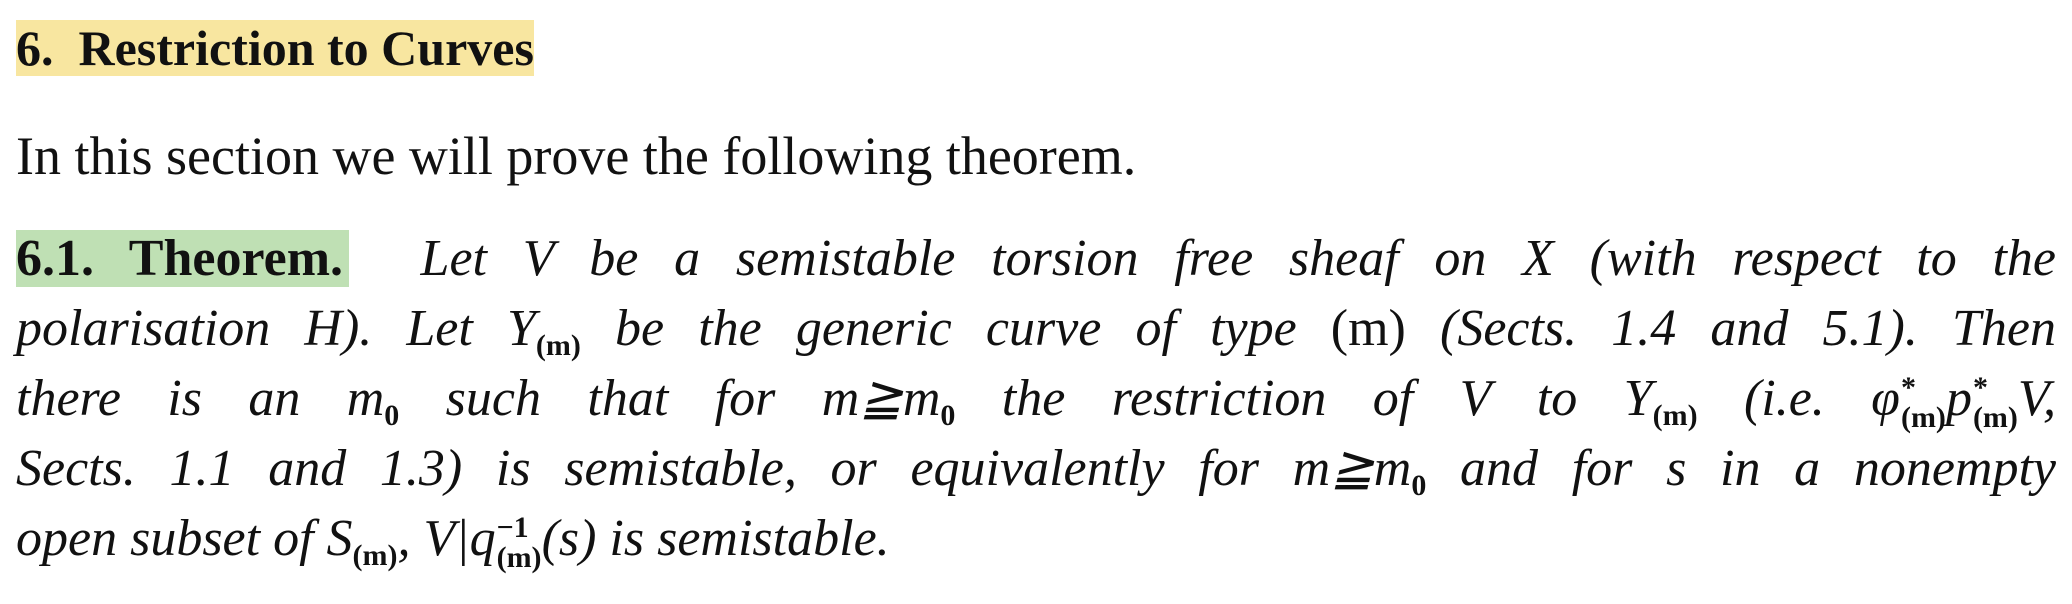  What do you see at coordinates (1675, 415) in the screenshot?
I see `subscript-m-2: (m)` at bounding box center [1675, 415].